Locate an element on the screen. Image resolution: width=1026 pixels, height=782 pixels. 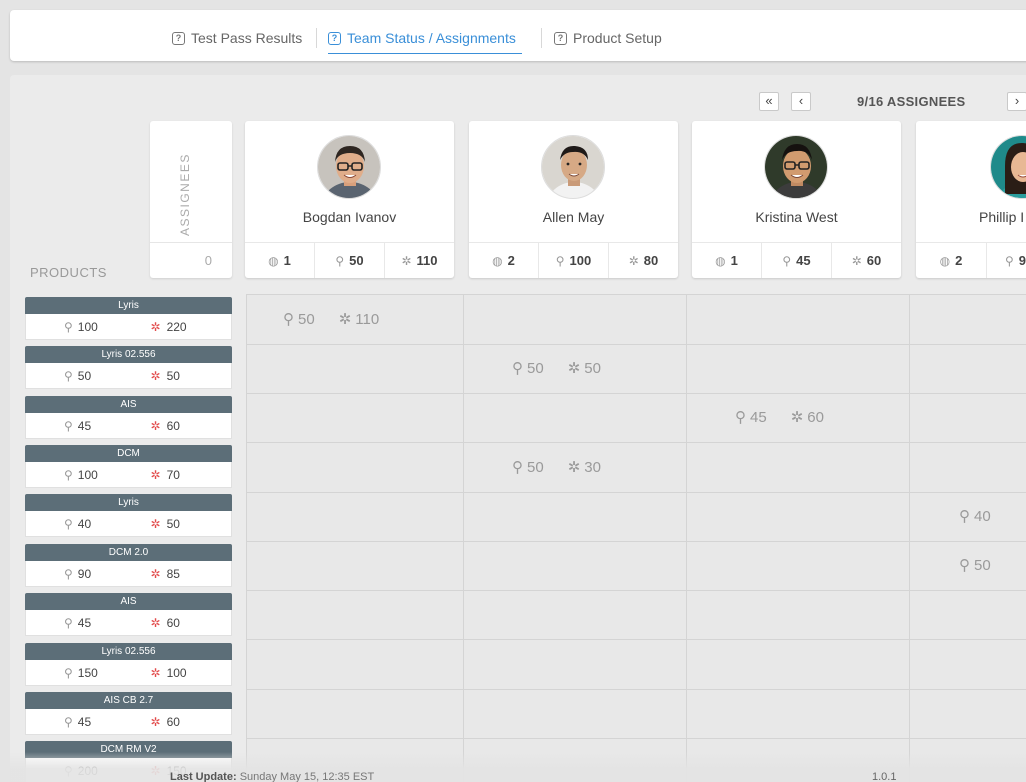
next-page-button: › is located at coordinates (1016, 101).